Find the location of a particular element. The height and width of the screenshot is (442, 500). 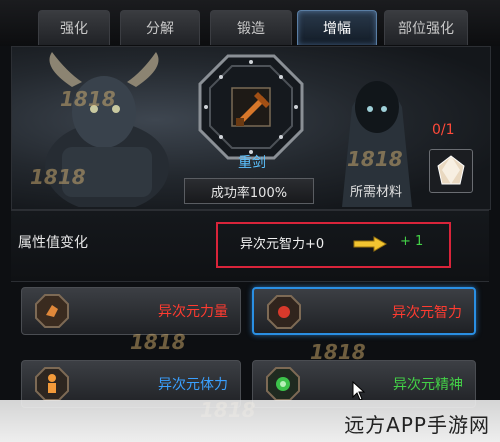

item-slot-frame is located at coordinates (251, 107).